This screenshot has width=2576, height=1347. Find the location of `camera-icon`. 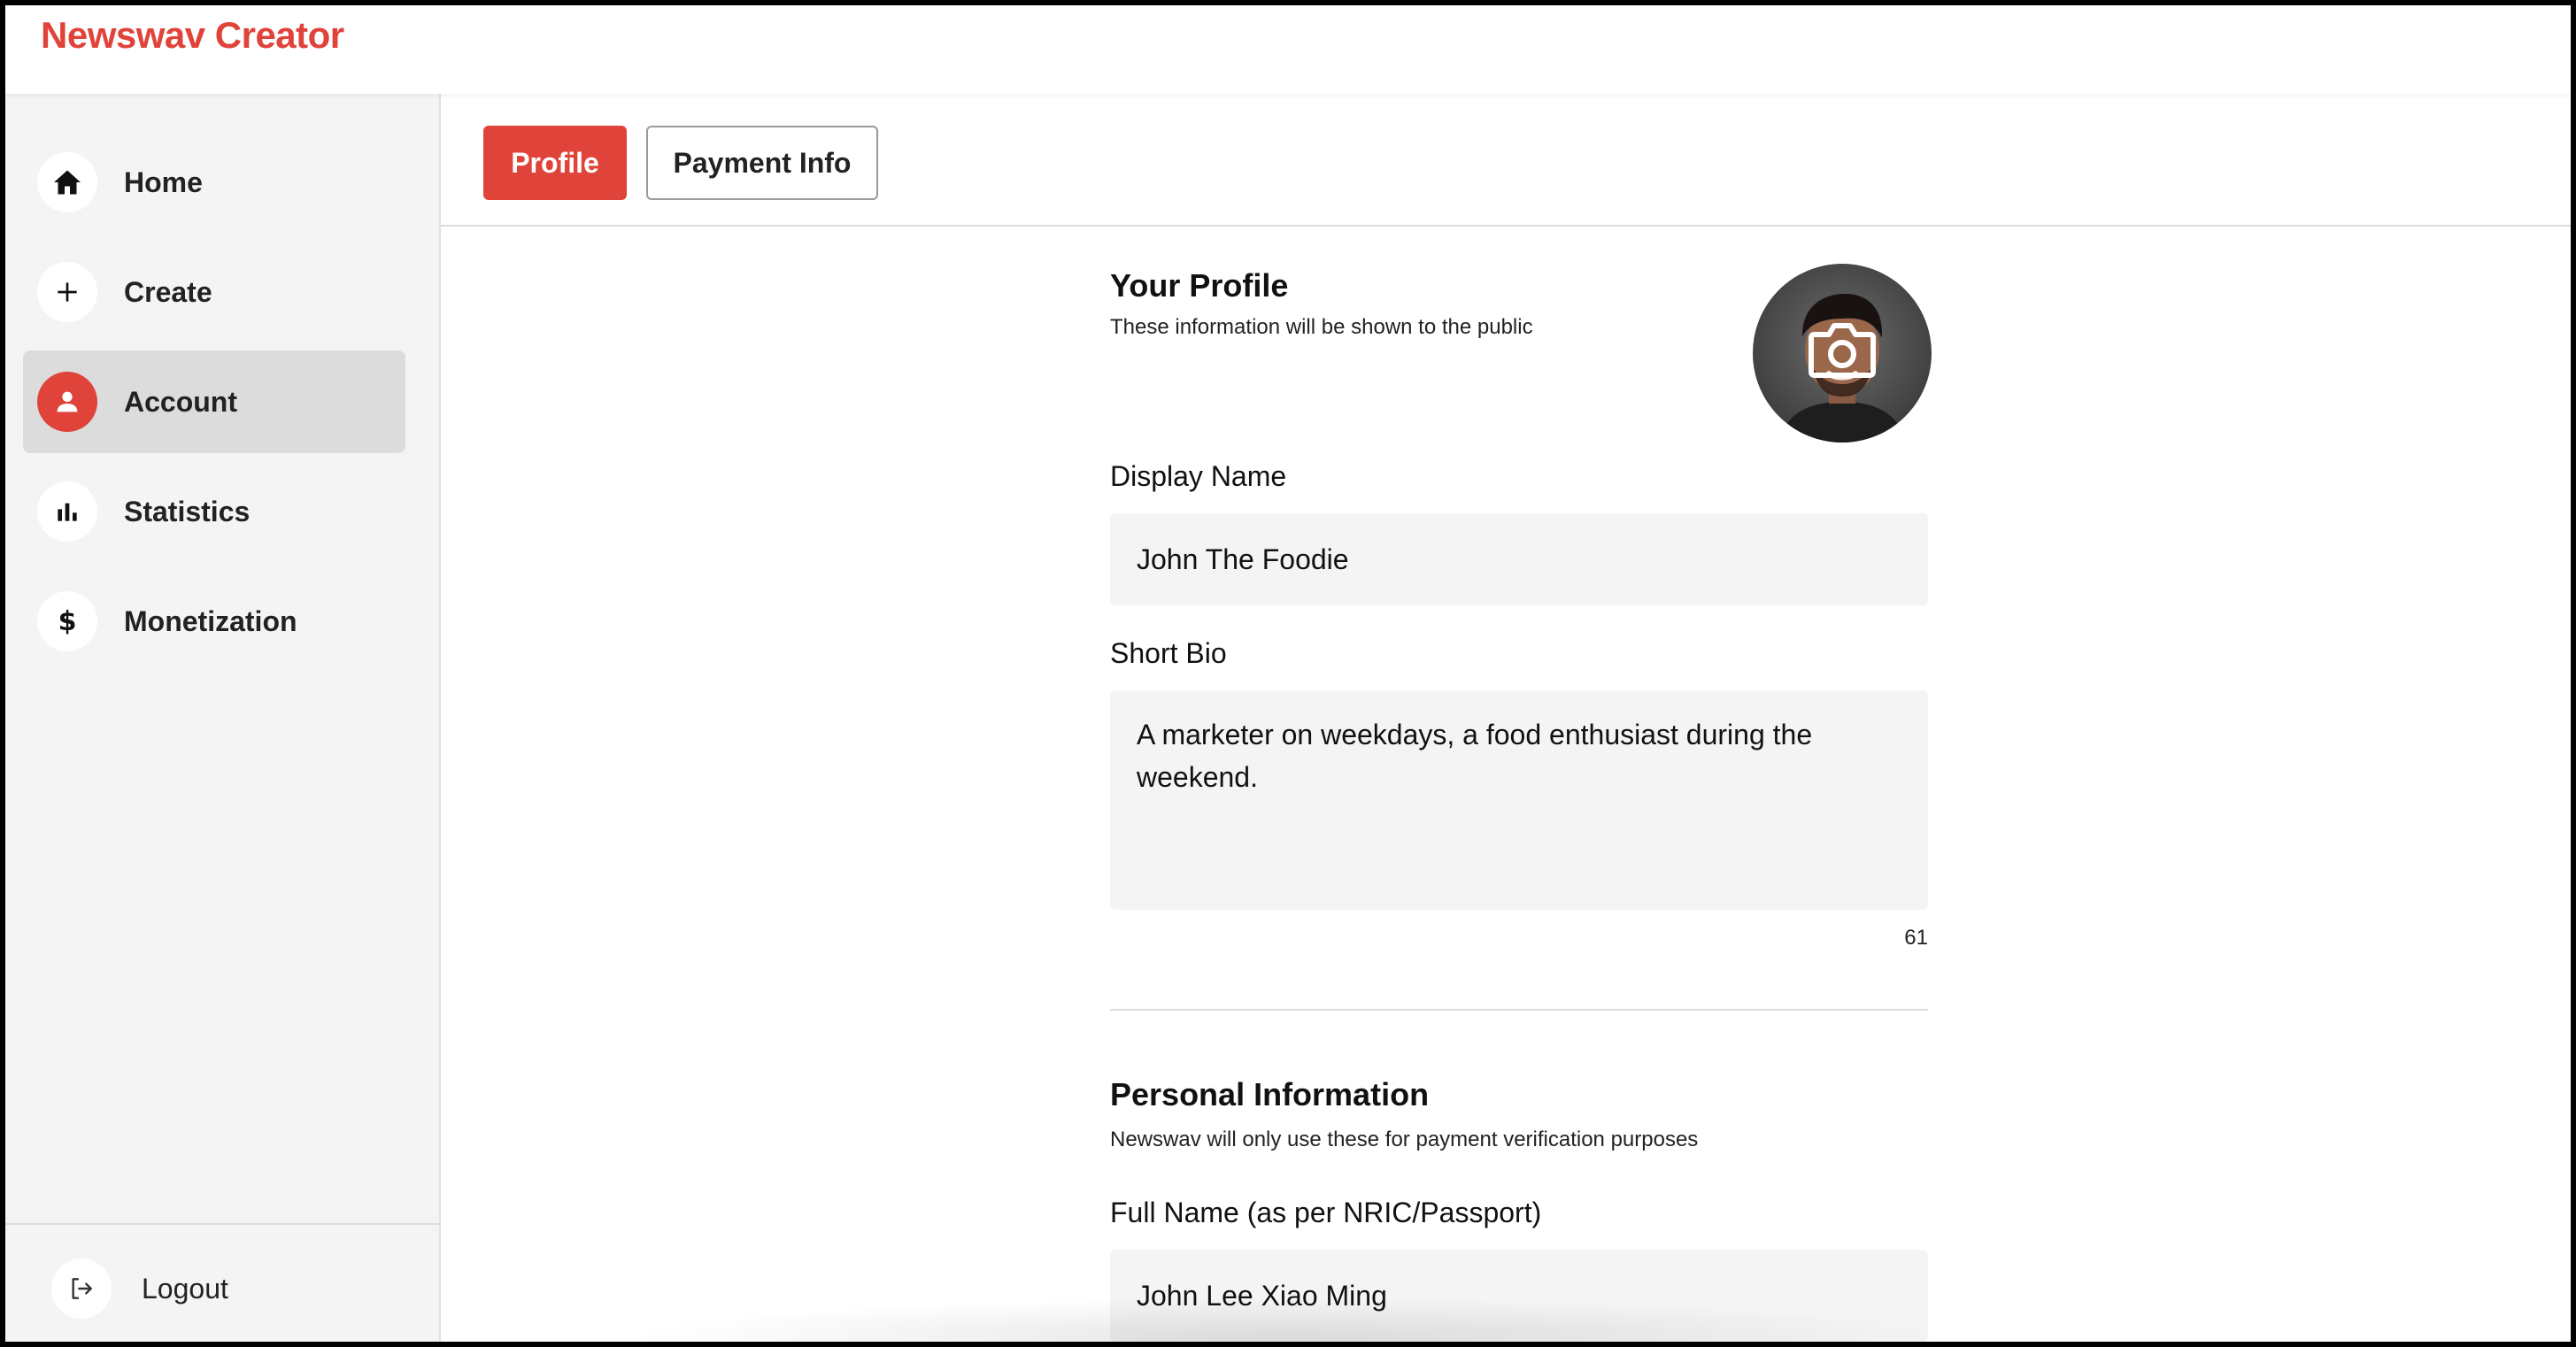

camera-icon is located at coordinates (1842, 350).